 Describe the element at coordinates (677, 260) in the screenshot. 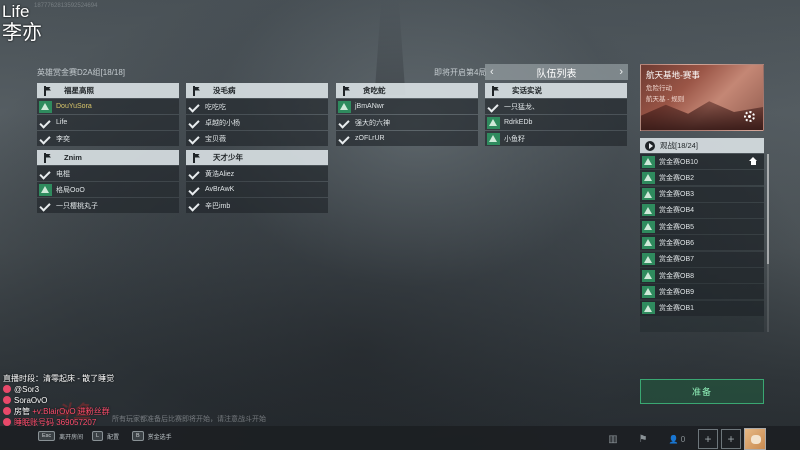

I see `observer-name: 赏金赛OB7` at that location.